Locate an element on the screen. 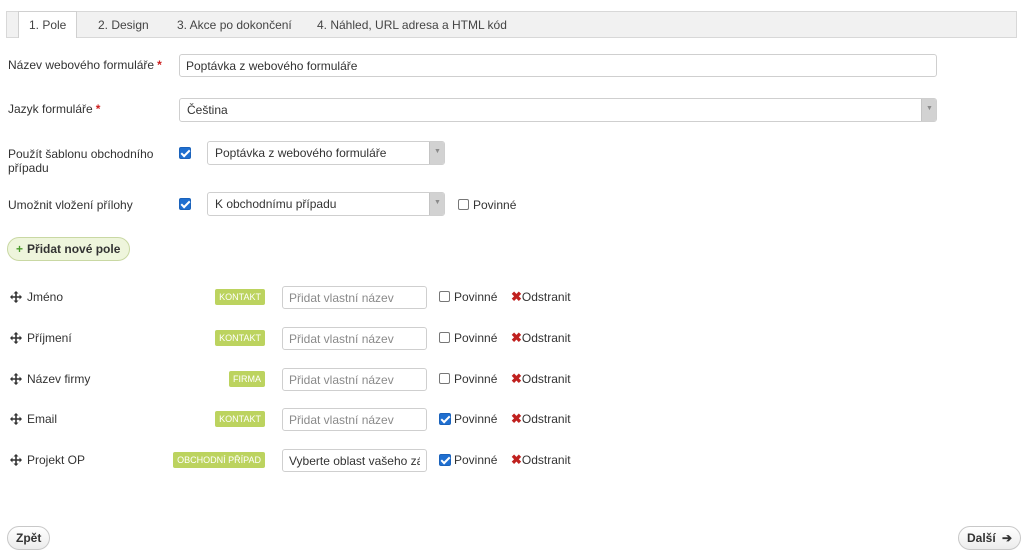 The width and height of the screenshot is (1024, 558). attachment-required-checkbox is located at coordinates (463, 204).